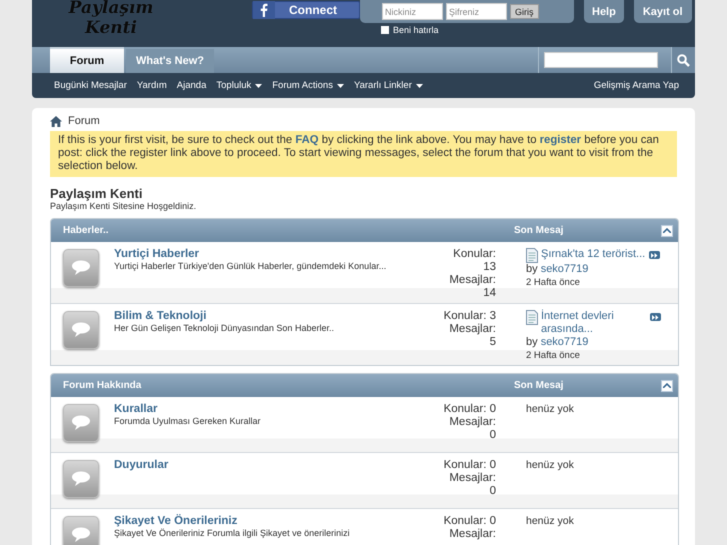 This screenshot has height=545, width=727. I want to click on forum-title-link: Yurtiçi Haberler, so click(277, 254).